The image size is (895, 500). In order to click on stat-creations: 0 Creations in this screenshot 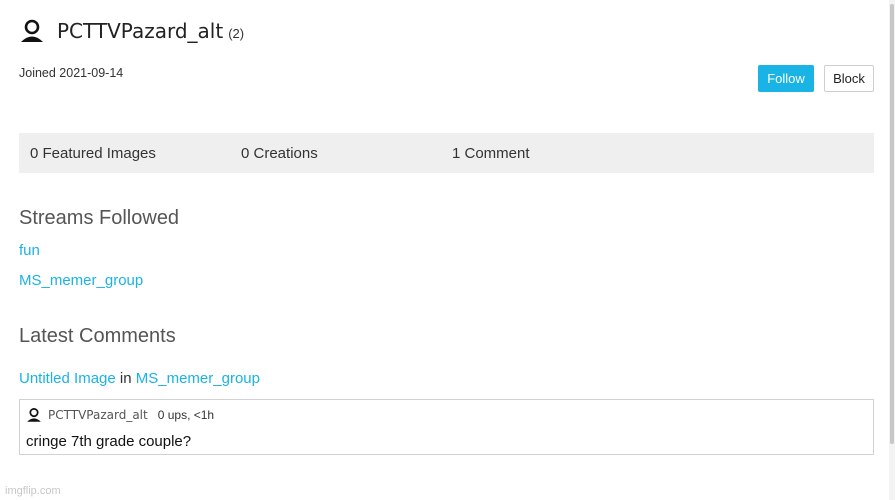, I will do `click(279, 153)`.